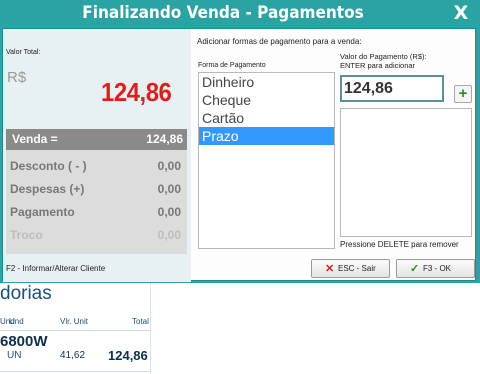 The height and width of the screenshot is (374, 480). Describe the element at coordinates (26, 293) in the screenshot. I see `background-section-title: dorias` at that location.